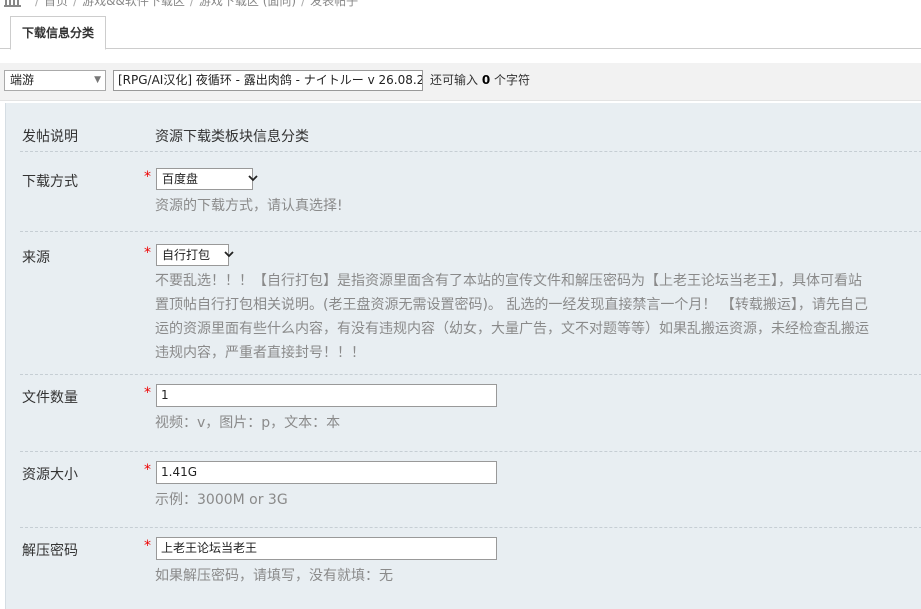 This screenshot has width=921, height=609. What do you see at coordinates (50, 137) in the screenshot?
I see `desc-label: 发帖说明` at bounding box center [50, 137].